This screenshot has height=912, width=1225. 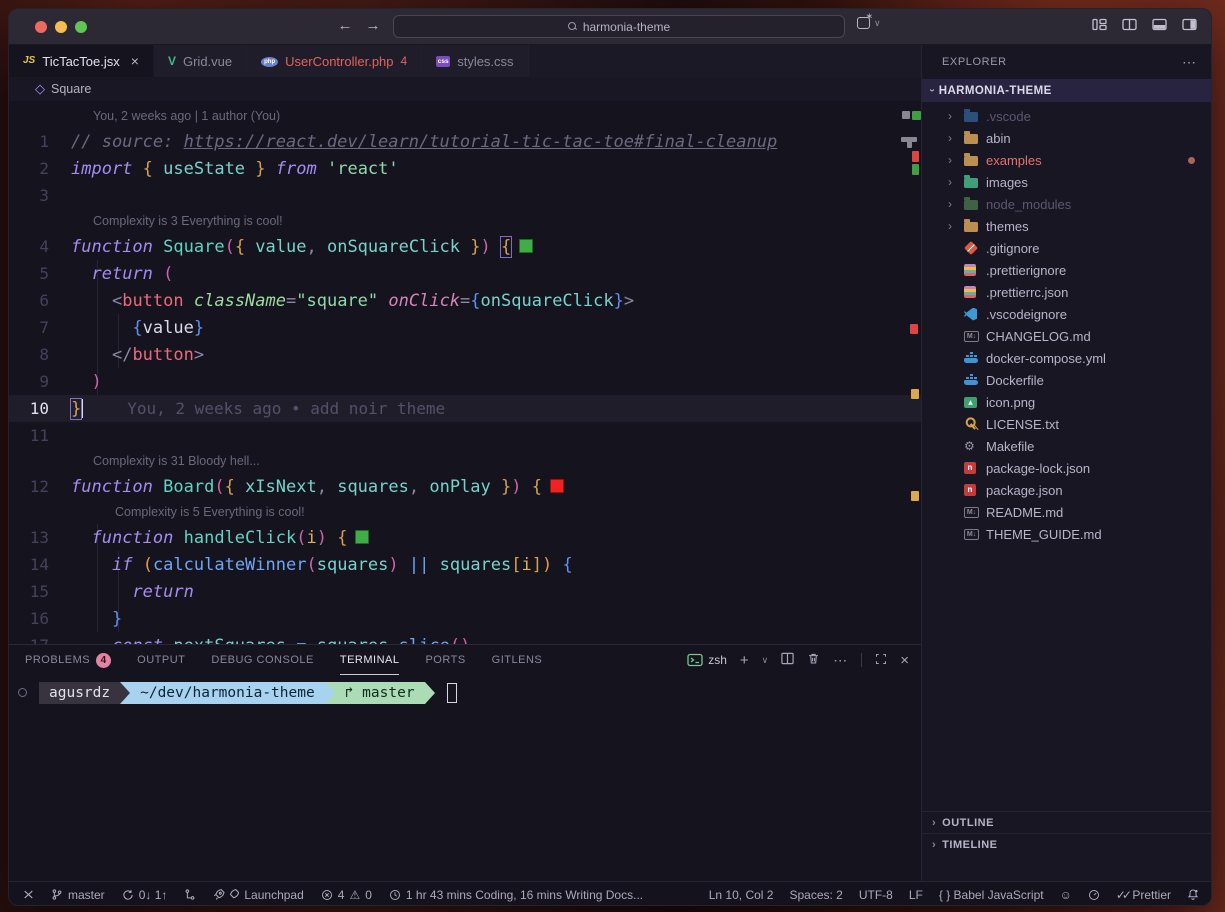 I want to click on explorer-item-LICENSE.txt: LICENSE.txt, so click(x=1066, y=424).